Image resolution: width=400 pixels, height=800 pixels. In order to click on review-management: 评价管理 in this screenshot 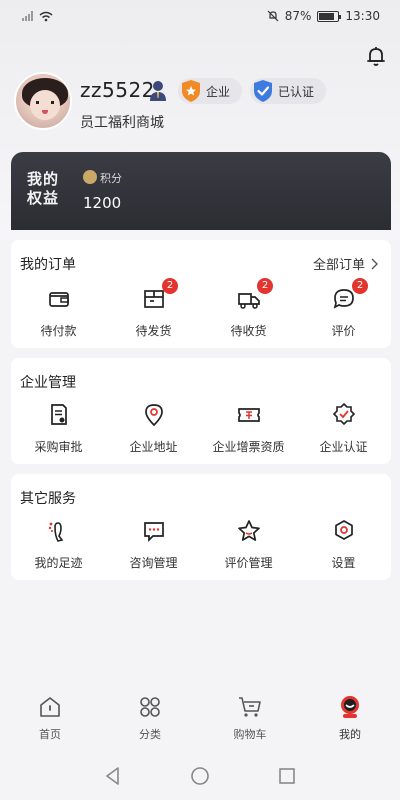, I will do `click(248, 544)`.